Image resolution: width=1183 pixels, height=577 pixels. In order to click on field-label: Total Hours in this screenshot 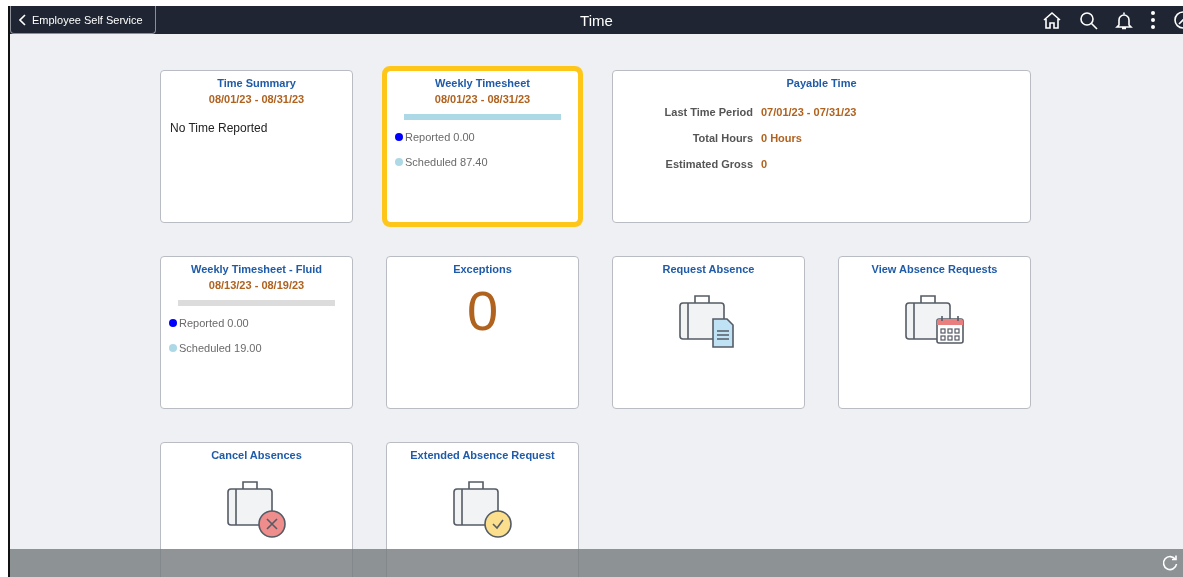, I will do `click(722, 138)`.